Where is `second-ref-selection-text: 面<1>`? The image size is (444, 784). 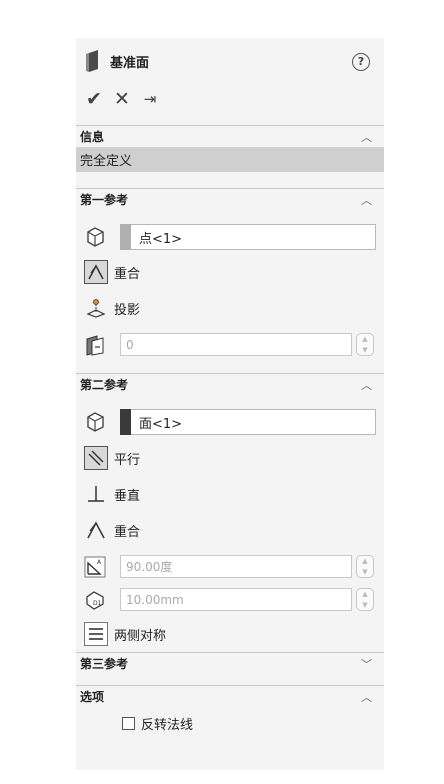 second-ref-selection-text: 面<1> is located at coordinates (161, 424).